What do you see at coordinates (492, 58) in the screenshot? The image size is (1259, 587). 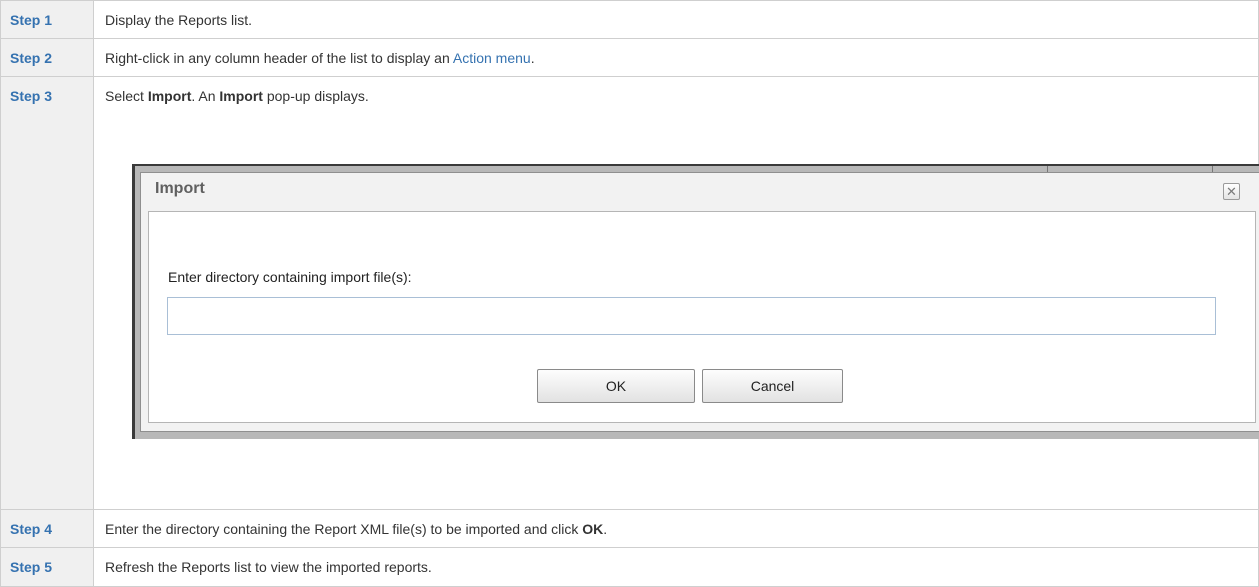 I see `action-menu-link: Action menu` at bounding box center [492, 58].